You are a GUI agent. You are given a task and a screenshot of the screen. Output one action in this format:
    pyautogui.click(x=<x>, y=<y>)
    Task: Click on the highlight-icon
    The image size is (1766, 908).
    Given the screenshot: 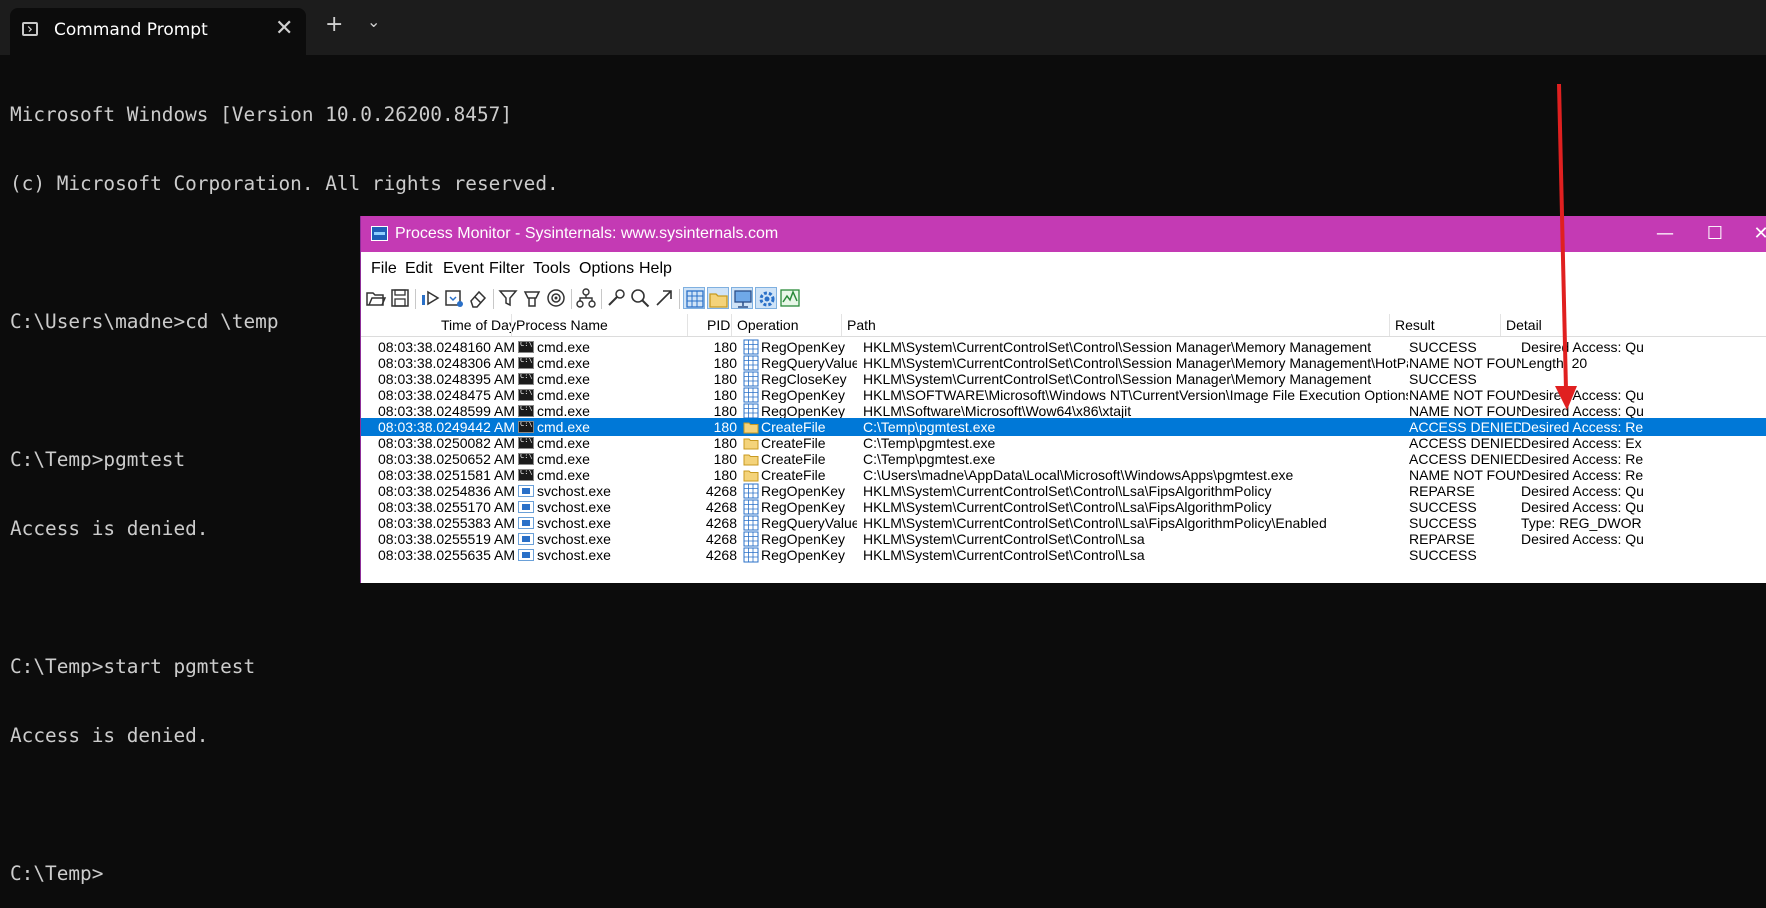 What is the action you would take?
    pyautogui.click(x=532, y=298)
    